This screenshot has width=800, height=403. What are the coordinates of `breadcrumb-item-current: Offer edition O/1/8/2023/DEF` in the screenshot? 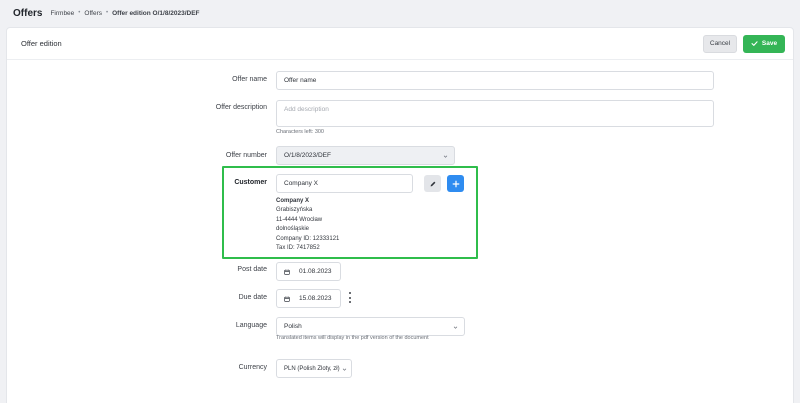 It's located at (156, 13).